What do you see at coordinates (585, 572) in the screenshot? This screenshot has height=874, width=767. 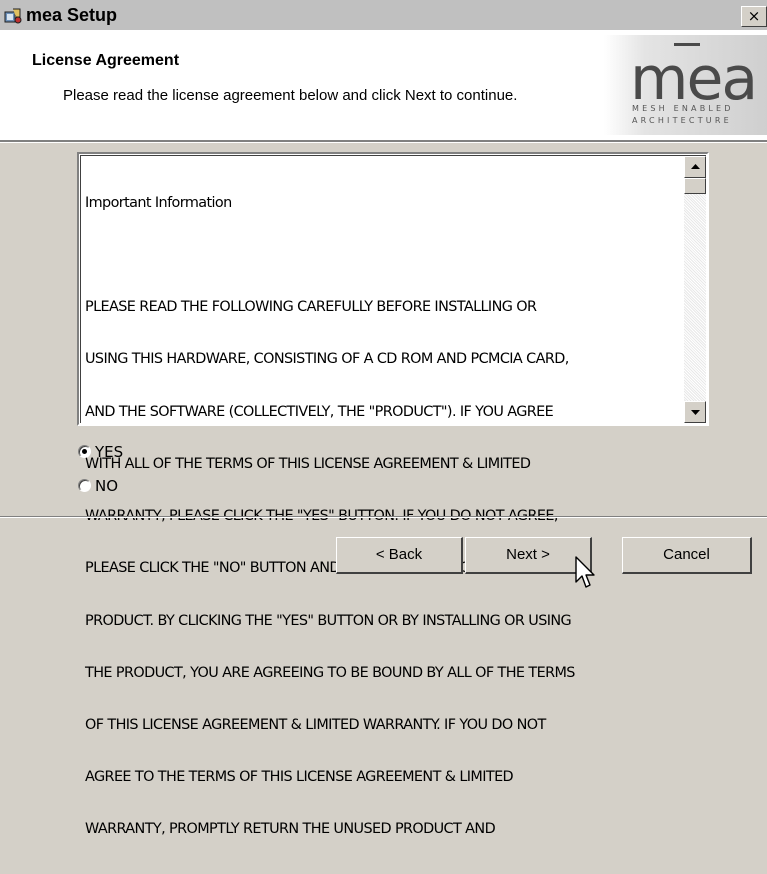 I see `mouse-pointer-icon` at bounding box center [585, 572].